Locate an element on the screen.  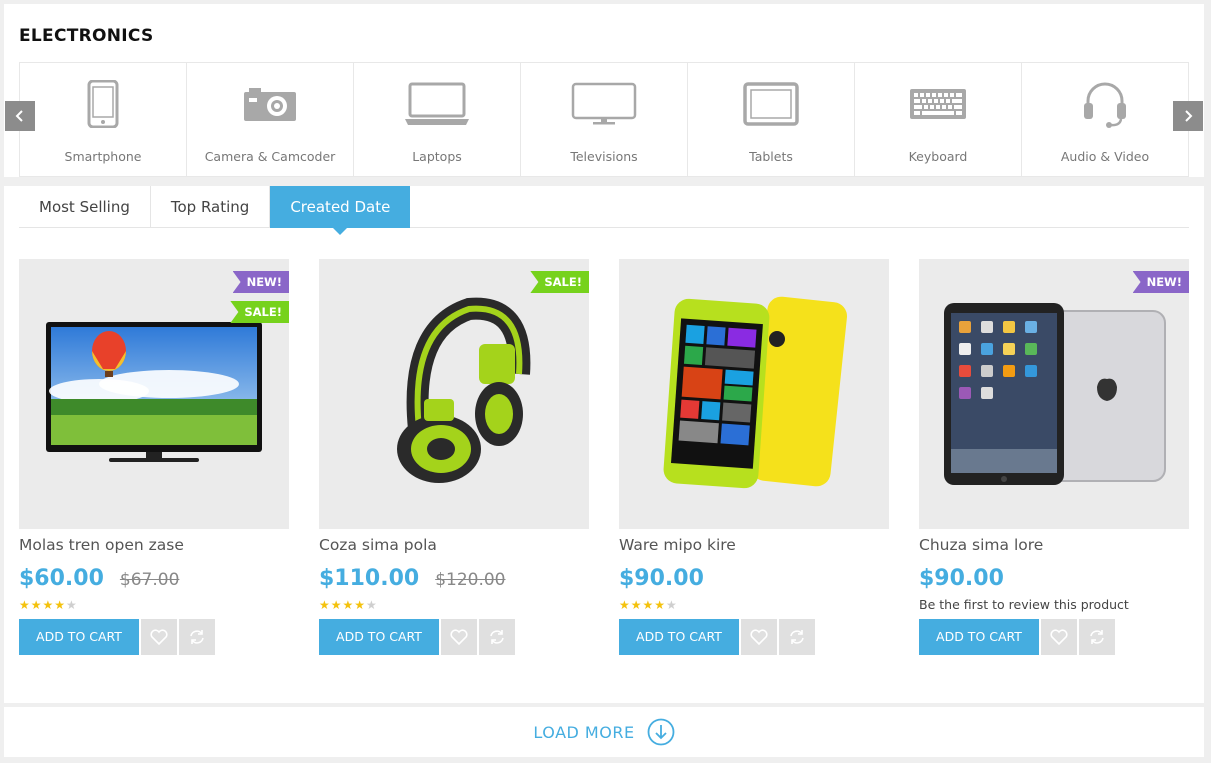
category-tablets: Tablets is located at coordinates (771, 119).